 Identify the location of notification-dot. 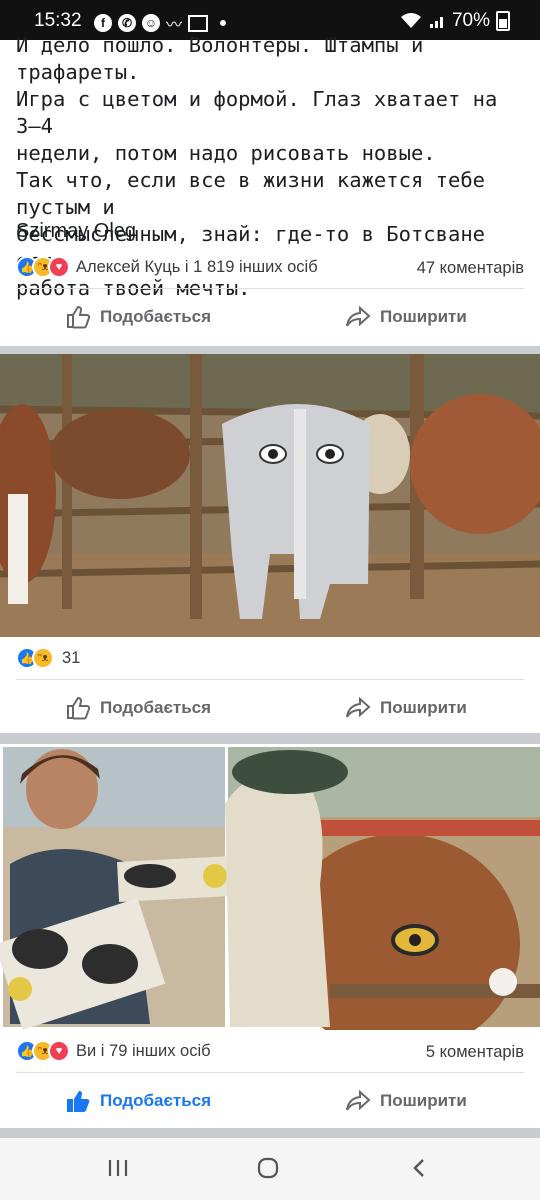
(223, 23).